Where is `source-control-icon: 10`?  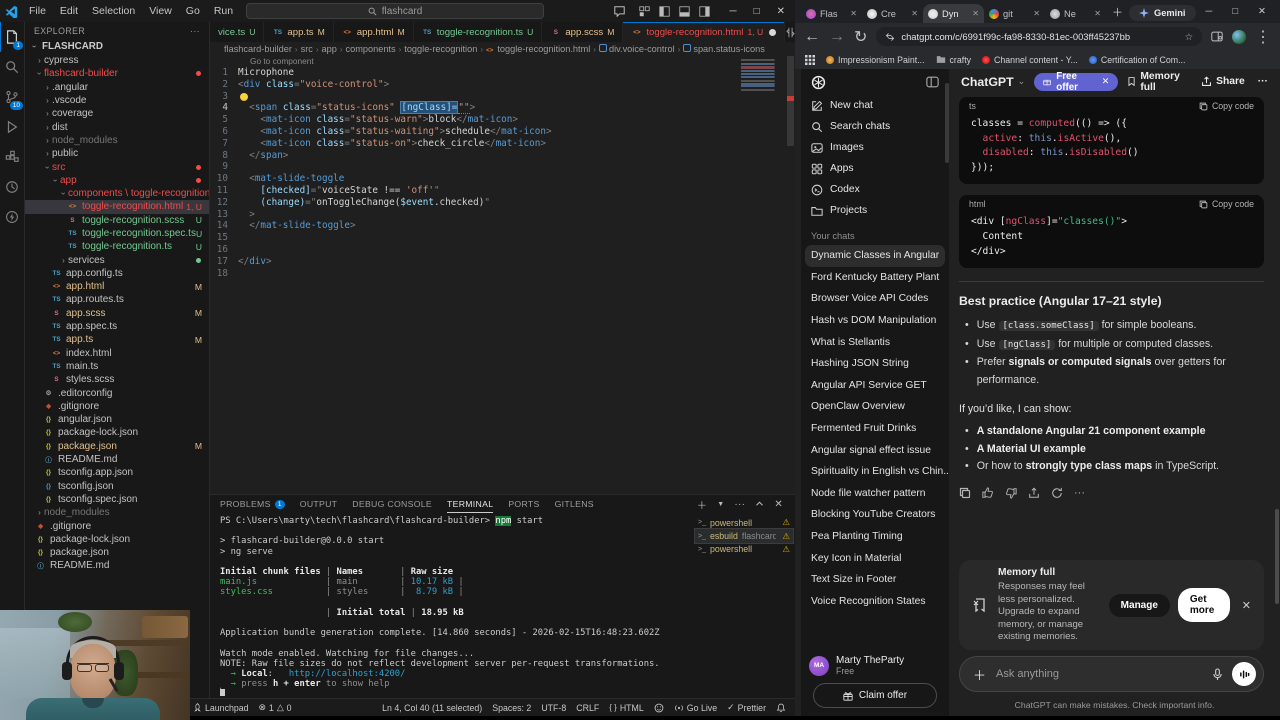
source-control-icon: 10 is located at coordinates (12, 97).